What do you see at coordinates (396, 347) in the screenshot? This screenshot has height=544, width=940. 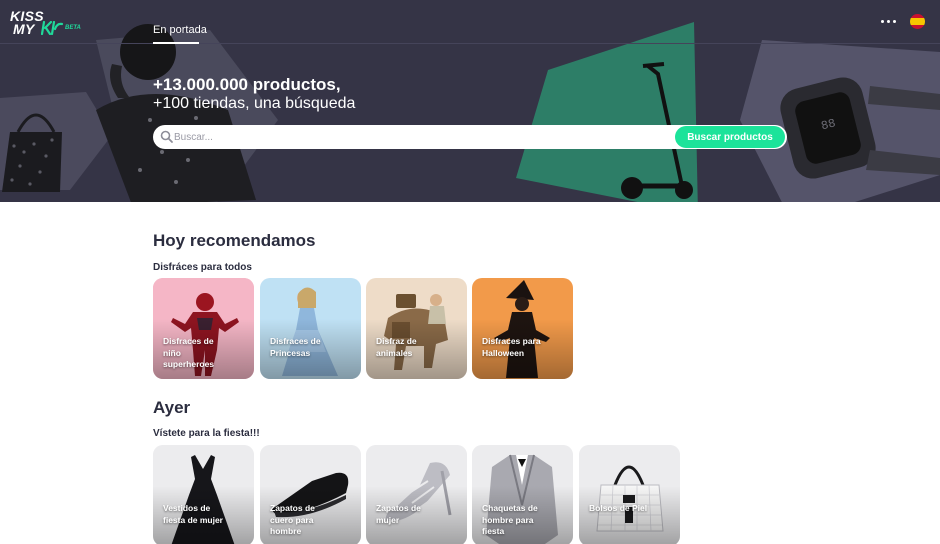 I see `card-label: Disfraz de animales` at bounding box center [396, 347].